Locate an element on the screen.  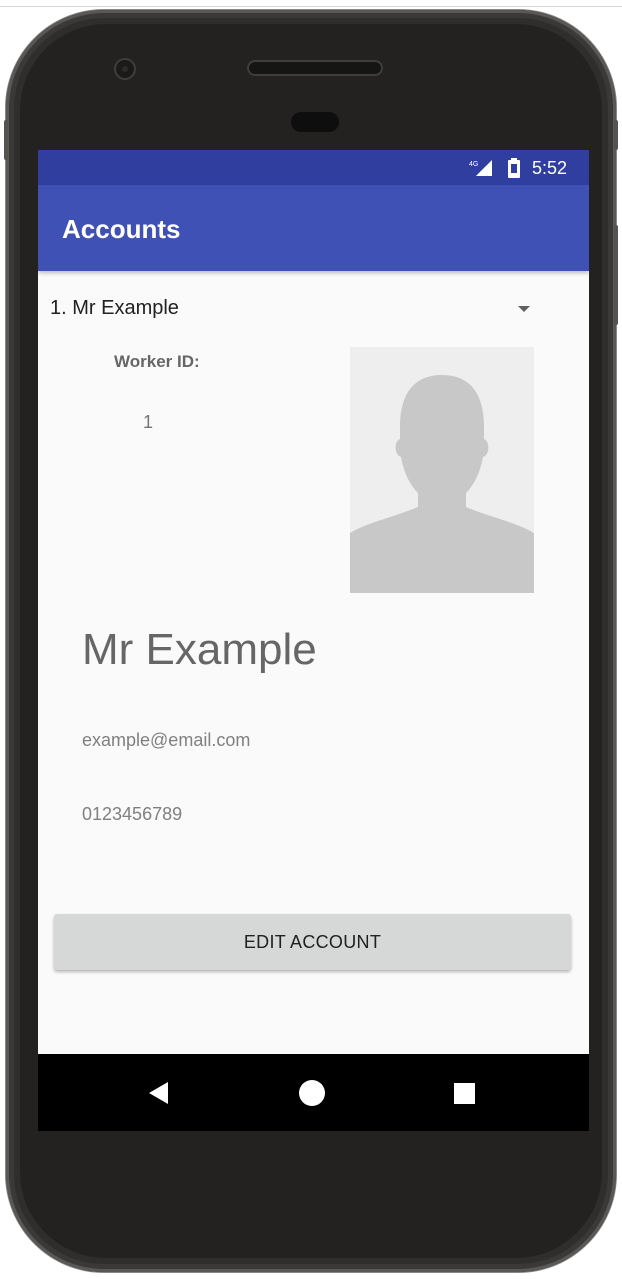
avatar is located at coordinates (442, 470).